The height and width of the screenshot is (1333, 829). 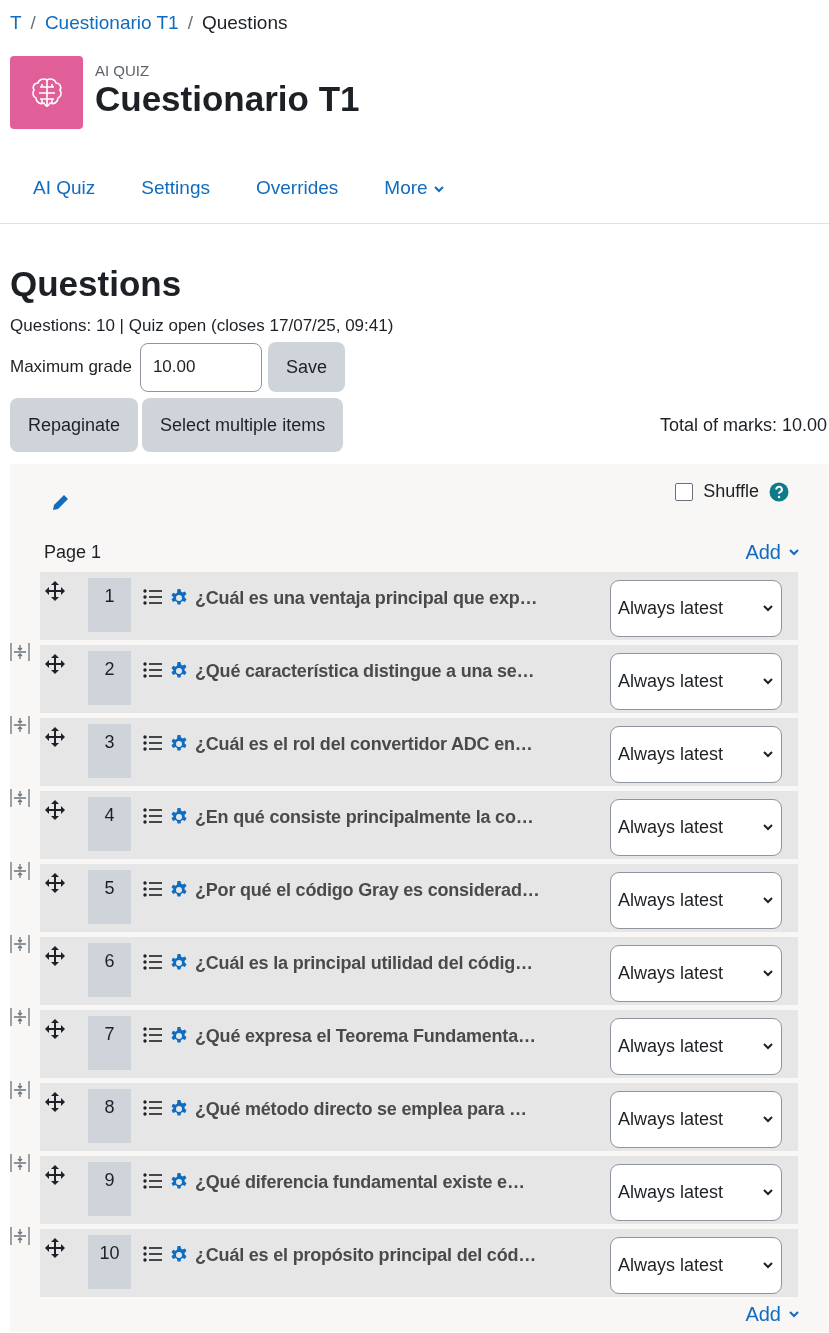 I want to click on question-number: 2, so click(x=109, y=678).